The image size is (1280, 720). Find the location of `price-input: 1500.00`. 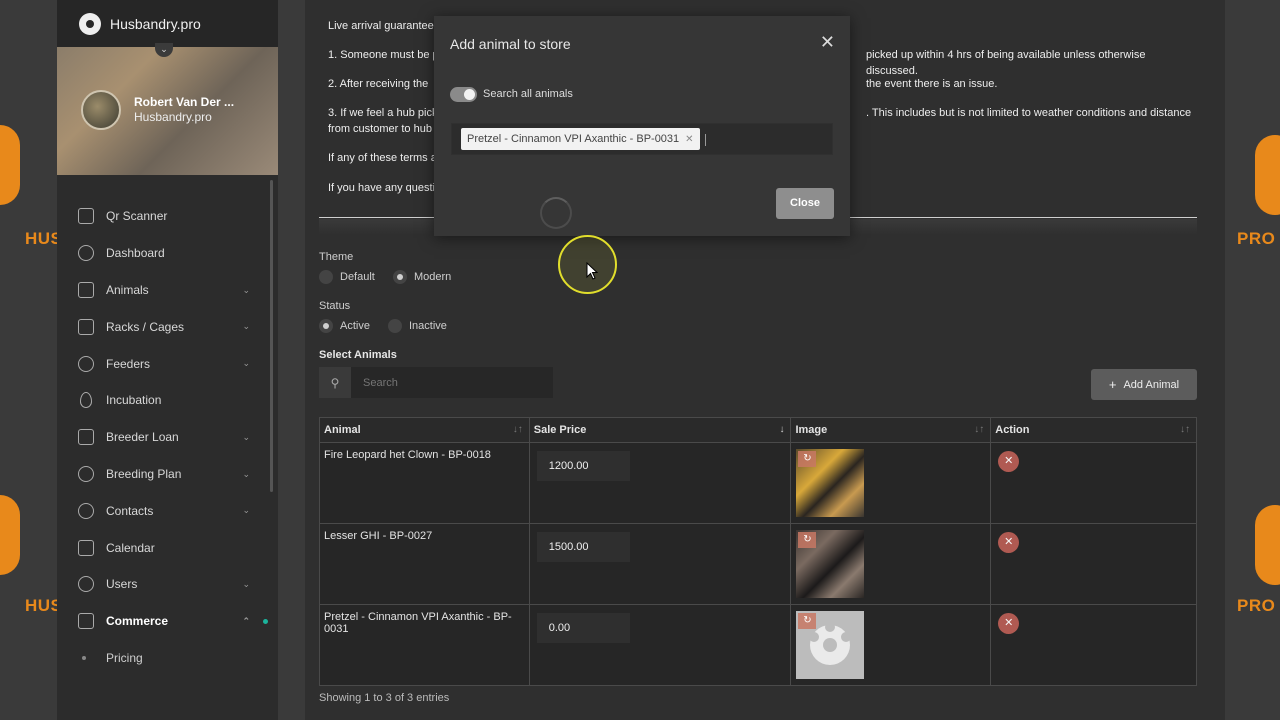

price-input: 1500.00 is located at coordinates (583, 547).